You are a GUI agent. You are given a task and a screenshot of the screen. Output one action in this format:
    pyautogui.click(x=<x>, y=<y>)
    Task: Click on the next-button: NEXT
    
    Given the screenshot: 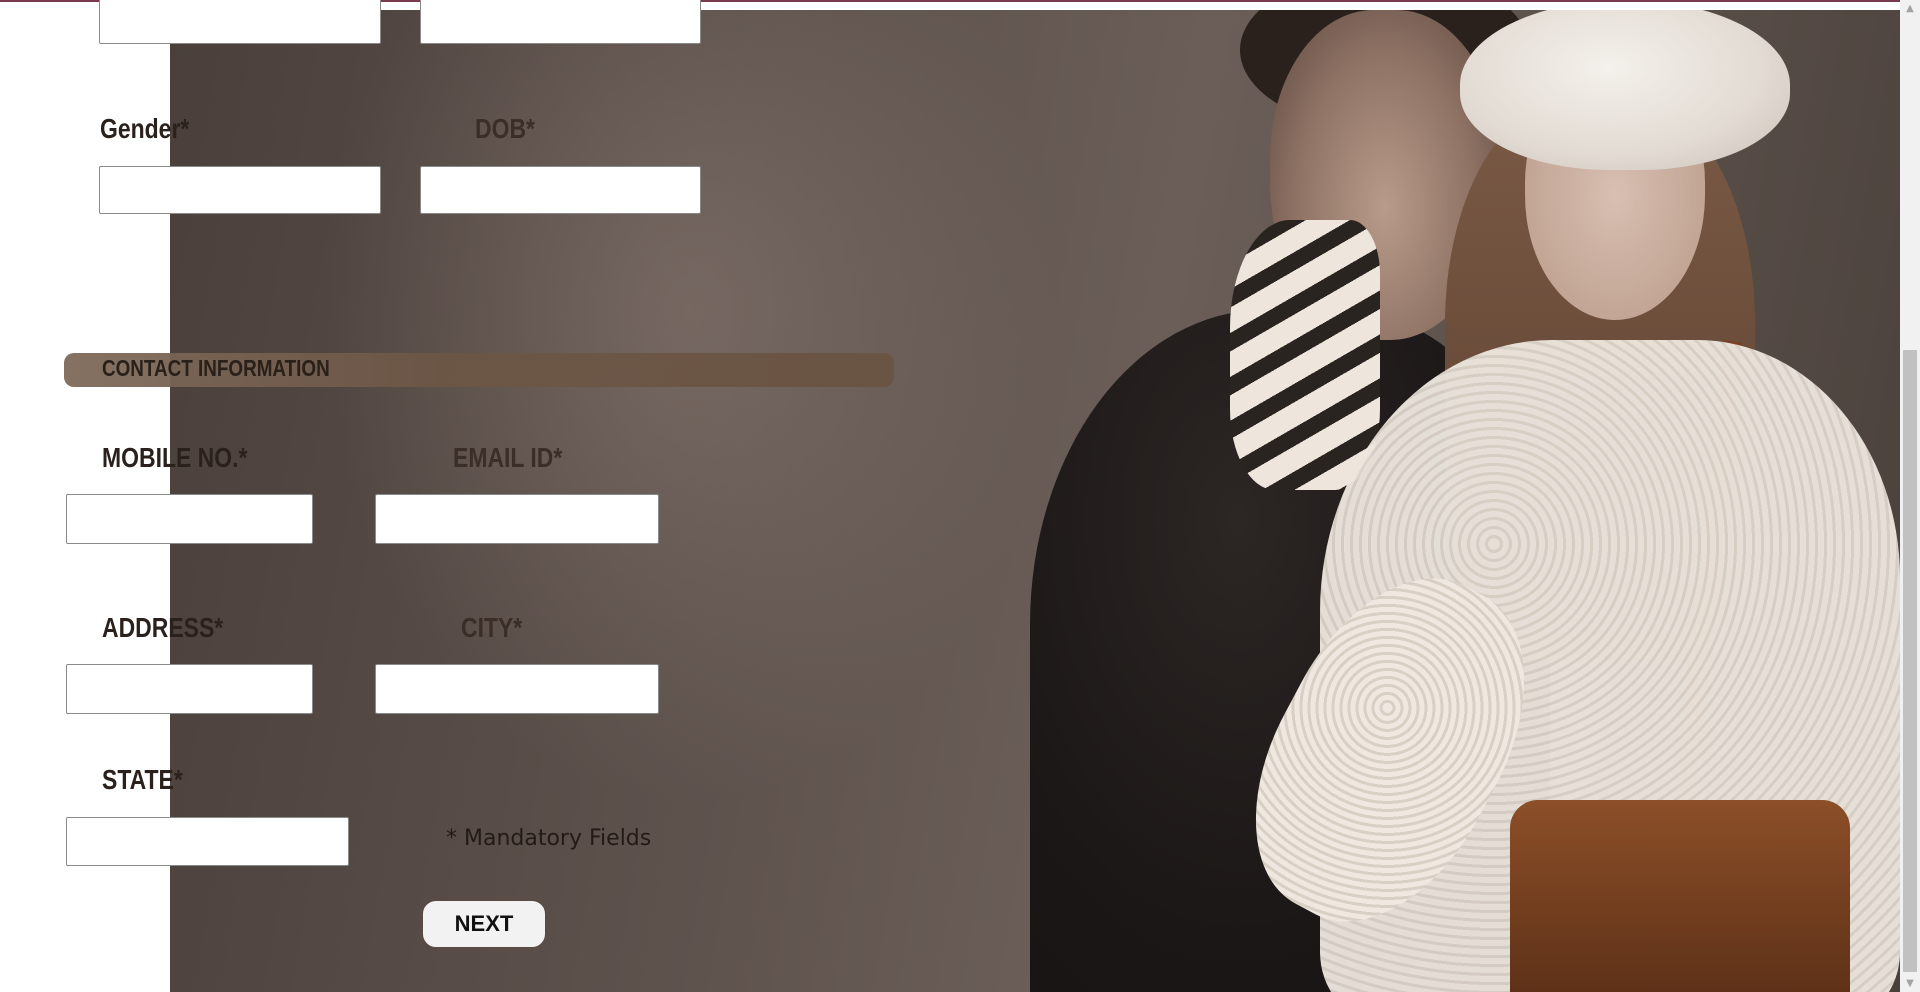 What is the action you would take?
    pyautogui.click(x=484, y=924)
    